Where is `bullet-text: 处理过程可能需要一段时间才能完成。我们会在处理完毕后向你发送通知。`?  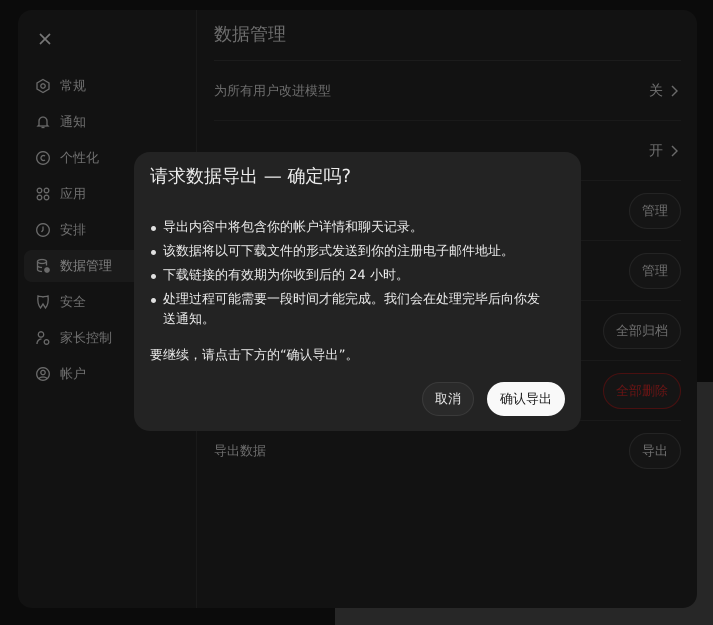 bullet-text: 处理过程可能需要一段时间才能完成。我们会在处理完毕后向你发送通知。 is located at coordinates (352, 310).